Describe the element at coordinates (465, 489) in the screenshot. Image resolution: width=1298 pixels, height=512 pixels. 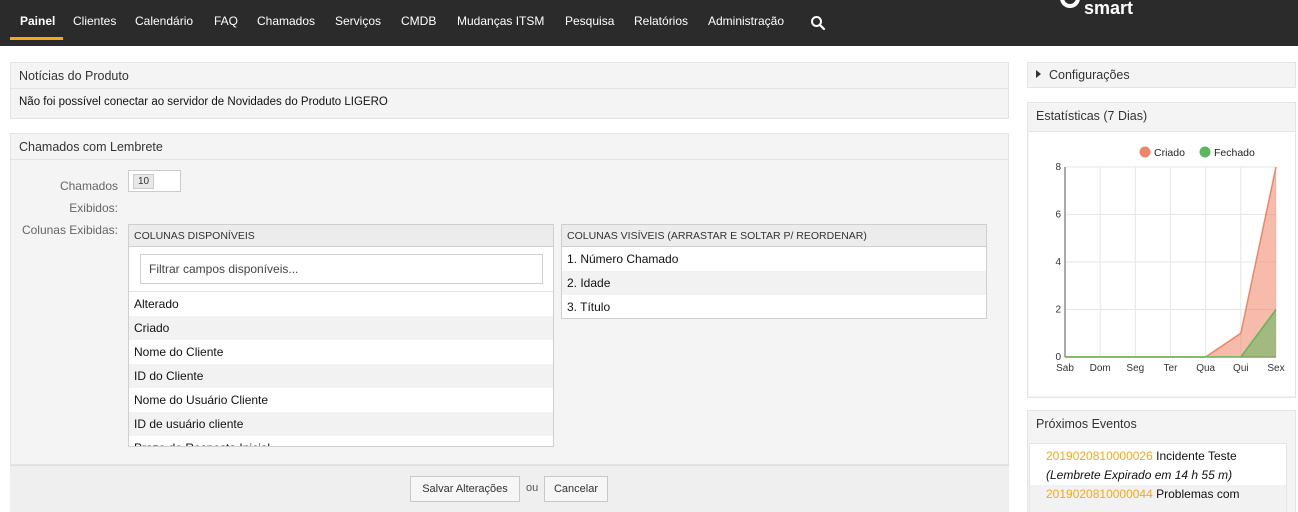
I see `save-button: Salvar Alterações` at that location.